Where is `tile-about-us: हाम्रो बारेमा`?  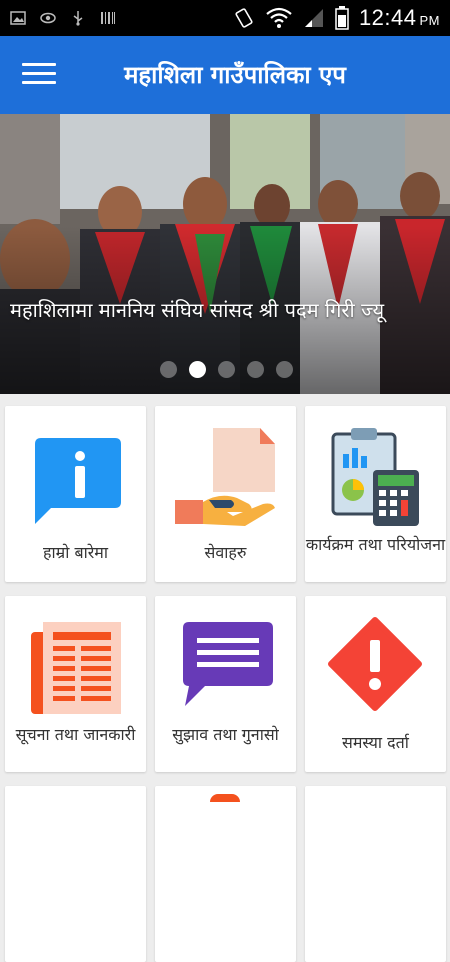
tile-about-us: हाम्रो बारेमा is located at coordinates (75, 494).